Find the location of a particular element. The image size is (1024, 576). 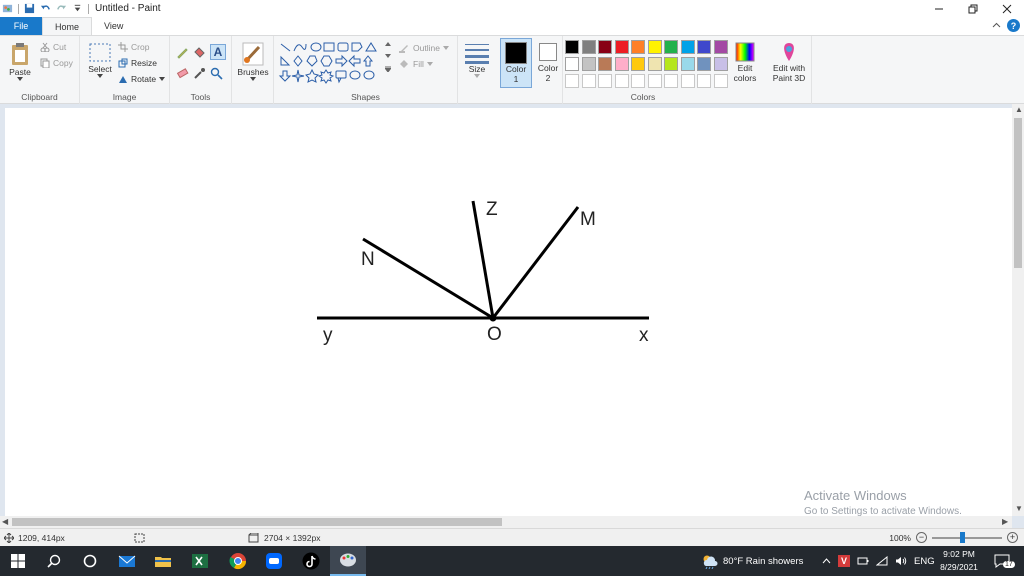

input-language: ENG is located at coordinates (924, 561).